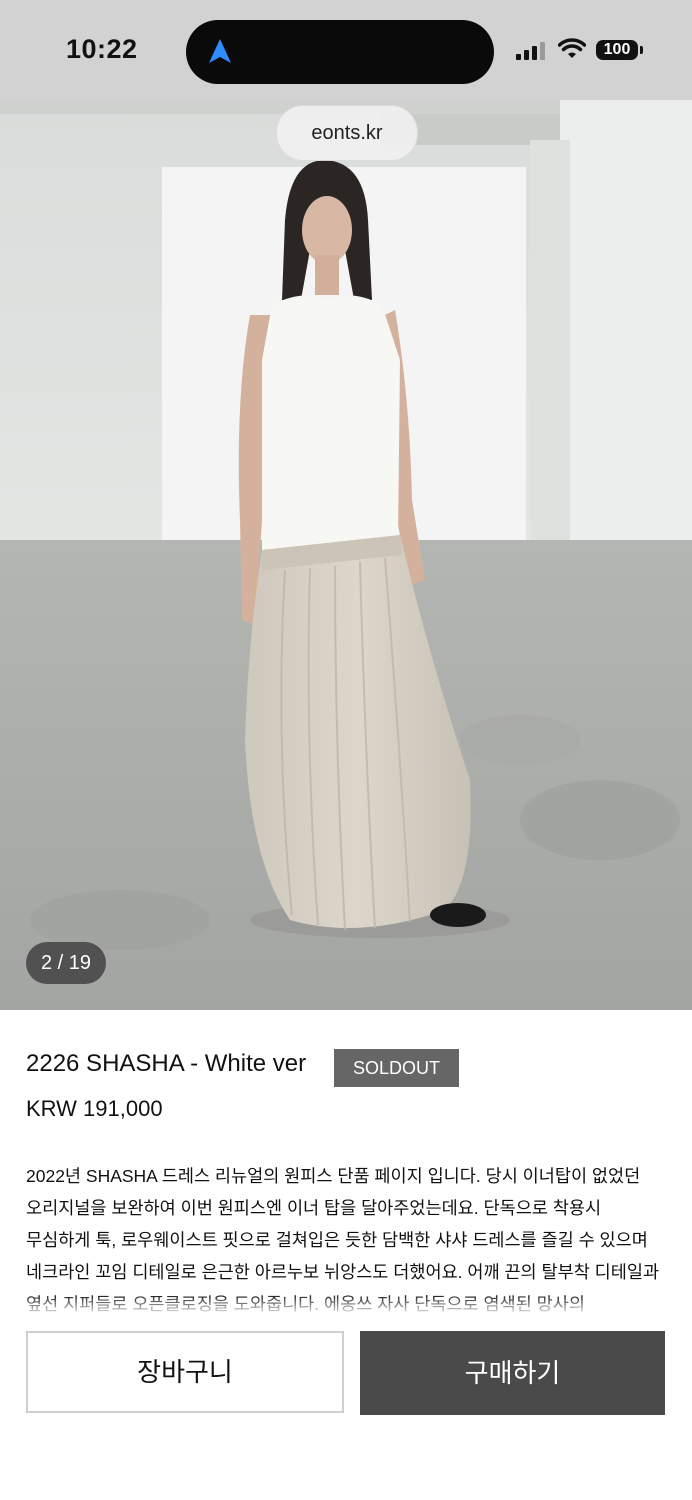  What do you see at coordinates (185, 1372) in the screenshot?
I see `add-to-cart-button: 장바구니` at bounding box center [185, 1372].